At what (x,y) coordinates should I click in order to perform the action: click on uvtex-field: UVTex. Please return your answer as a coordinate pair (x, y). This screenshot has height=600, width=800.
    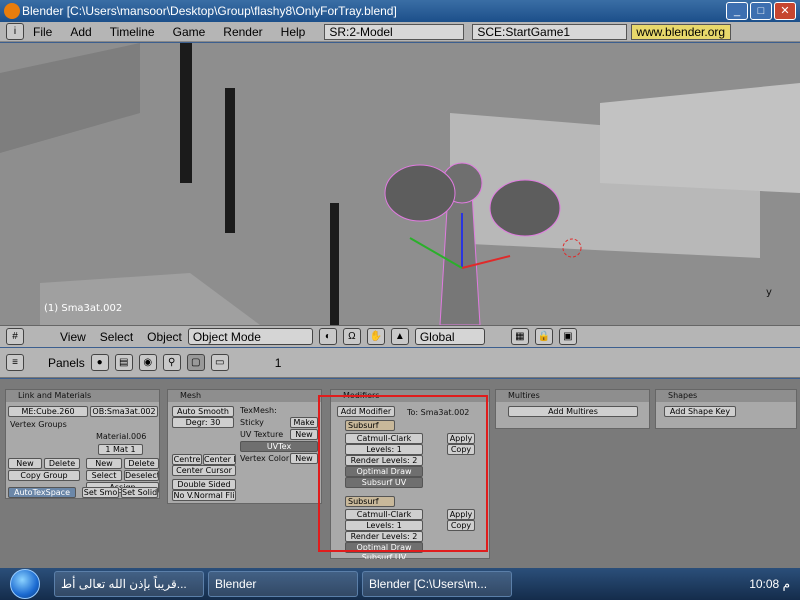
    Looking at the image, I should click on (279, 446).